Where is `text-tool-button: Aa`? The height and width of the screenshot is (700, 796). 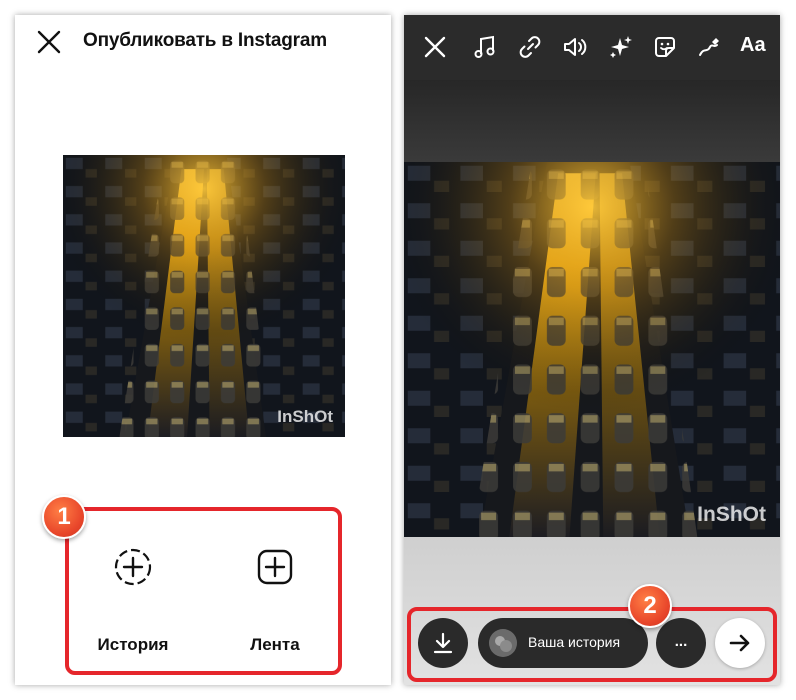 text-tool-button: Aa is located at coordinates (753, 45).